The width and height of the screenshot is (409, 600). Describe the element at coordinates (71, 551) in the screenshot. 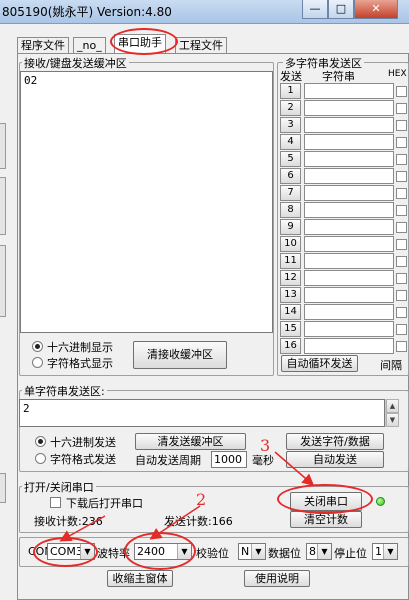

I see `com-port-select: COM3 ▼` at that location.